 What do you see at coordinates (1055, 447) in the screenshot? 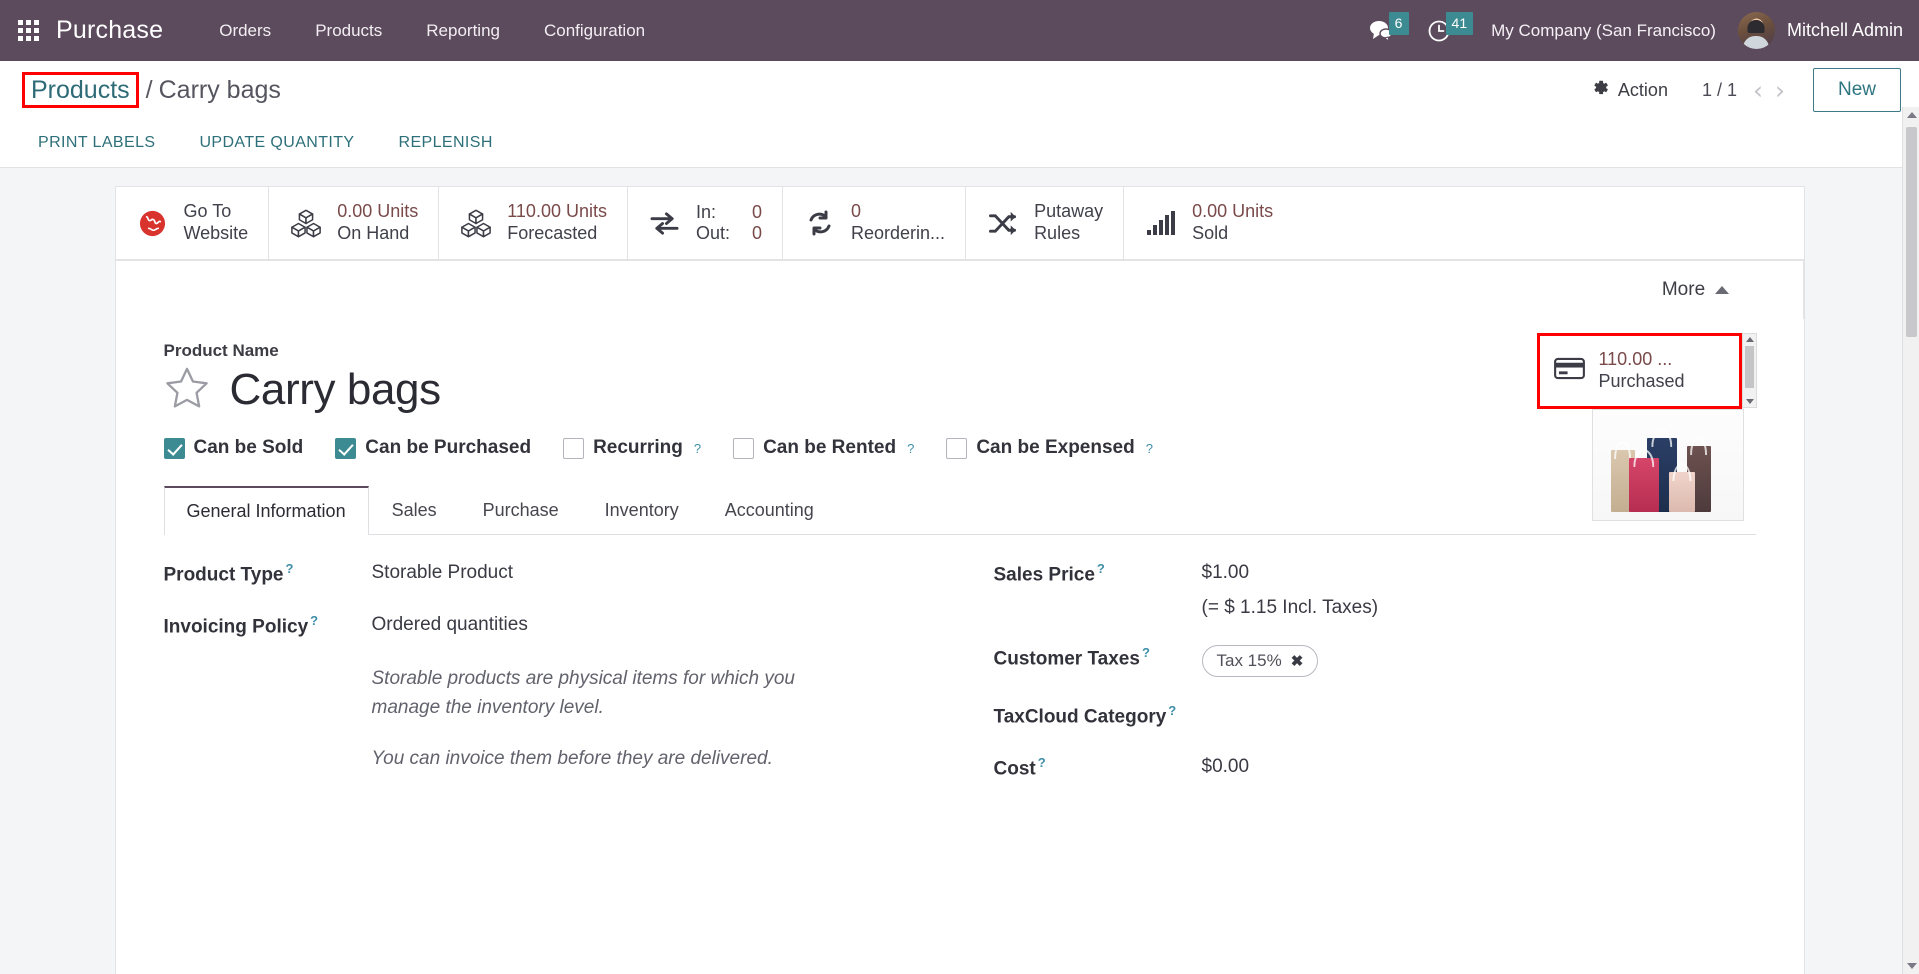
I see `checkbox-label: Can be Expensed` at bounding box center [1055, 447].